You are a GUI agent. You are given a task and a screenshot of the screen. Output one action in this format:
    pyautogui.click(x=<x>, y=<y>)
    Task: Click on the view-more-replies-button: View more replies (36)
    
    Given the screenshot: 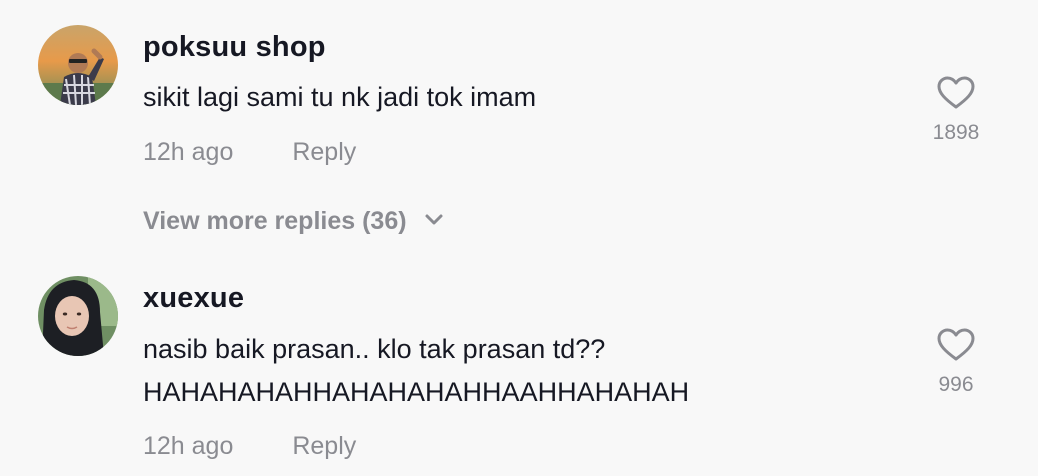 What is the action you would take?
    pyautogui.click(x=293, y=221)
    